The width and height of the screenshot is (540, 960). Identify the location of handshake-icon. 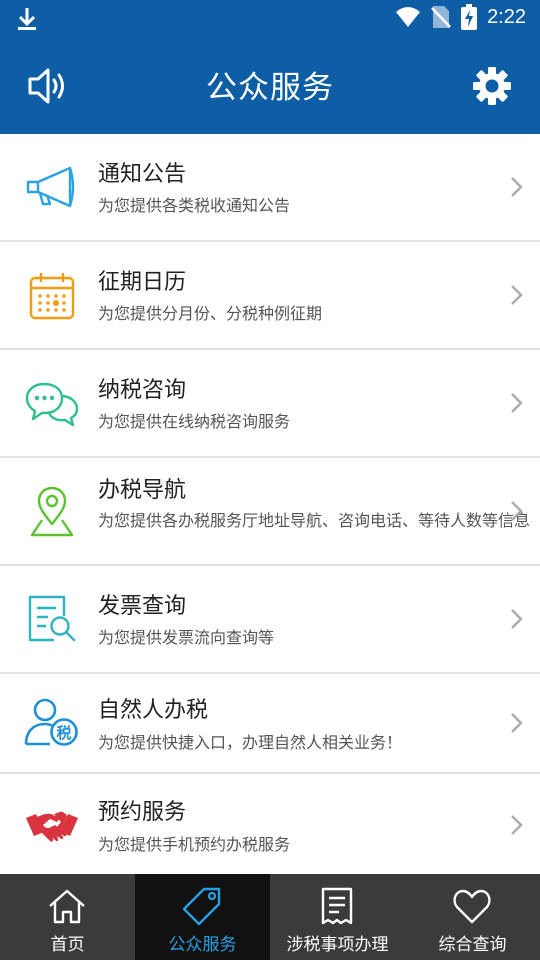
(52, 826).